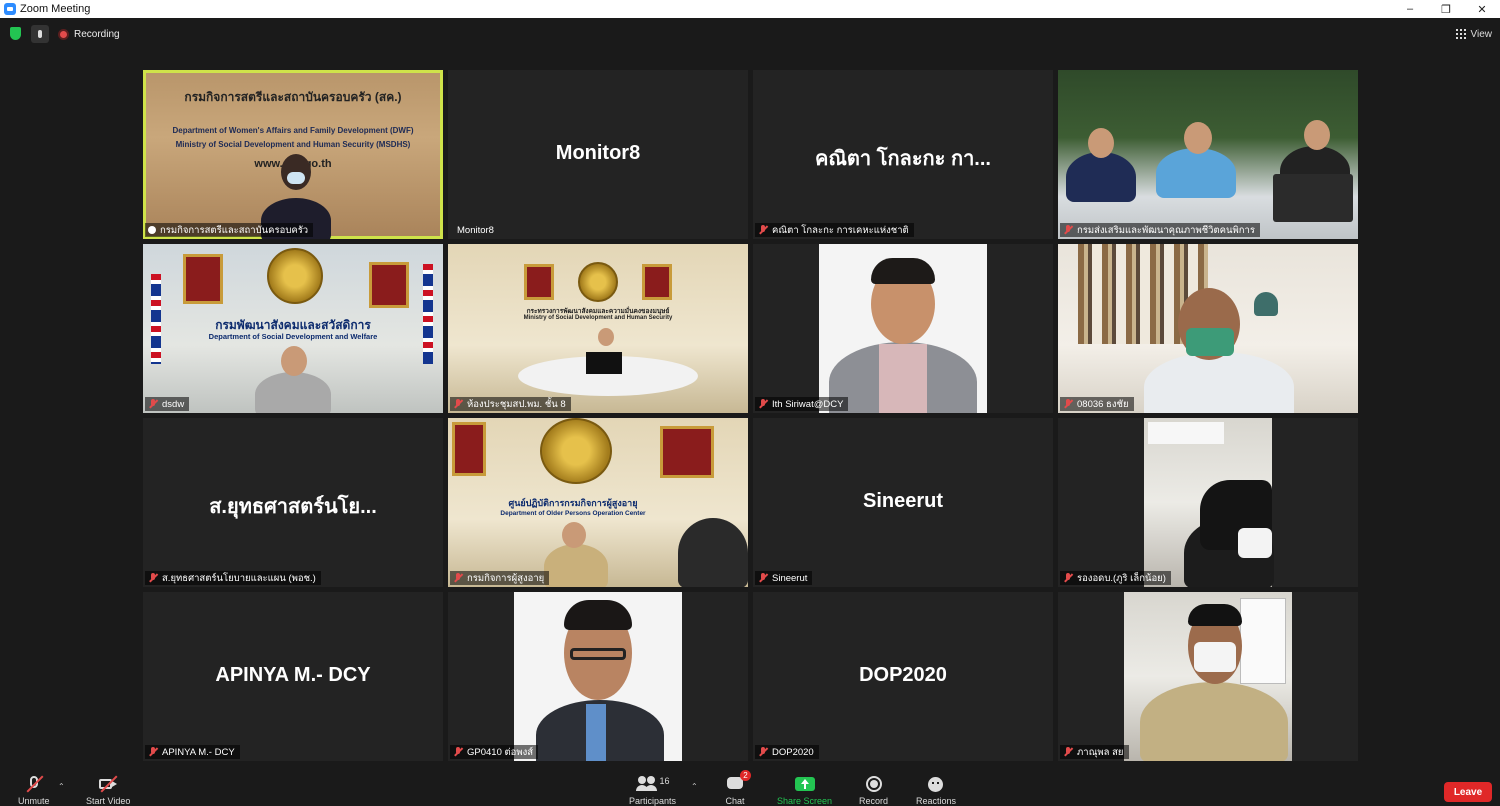 The width and height of the screenshot is (1500, 806). I want to click on chat-unread-badge: 2, so click(745, 775).